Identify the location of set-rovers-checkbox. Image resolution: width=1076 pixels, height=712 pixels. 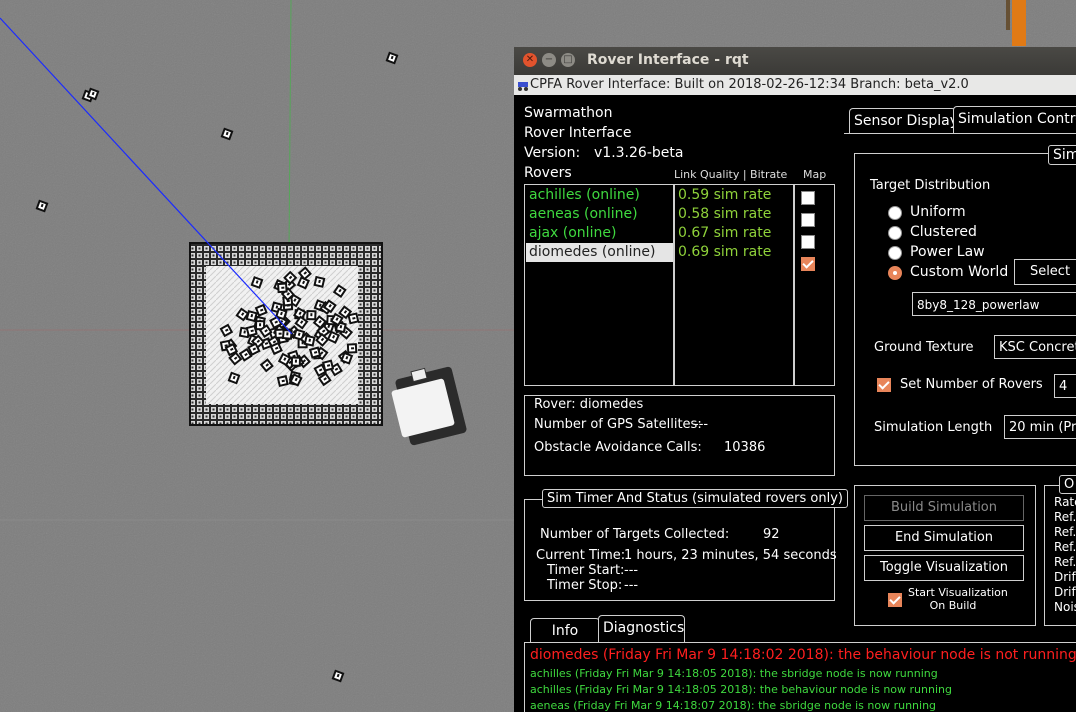
(884, 385).